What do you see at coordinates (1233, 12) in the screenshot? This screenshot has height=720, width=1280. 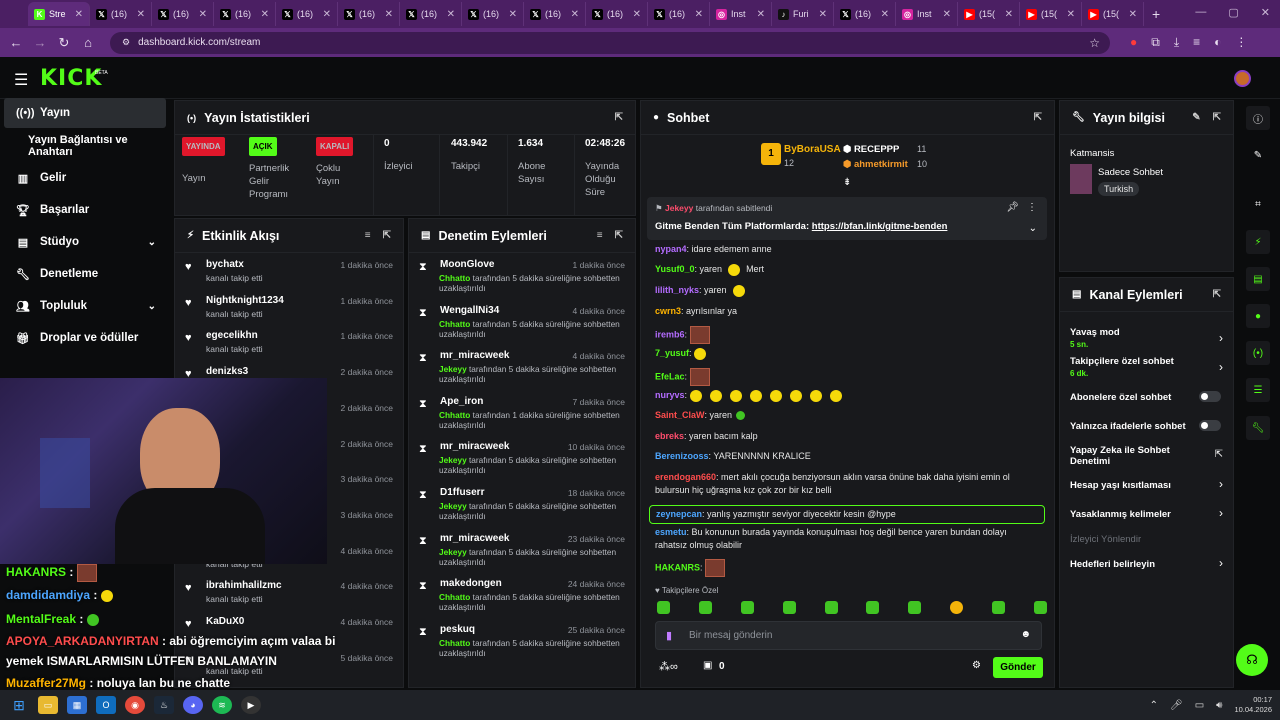 I see `maximize-icon: ▢` at bounding box center [1233, 12].